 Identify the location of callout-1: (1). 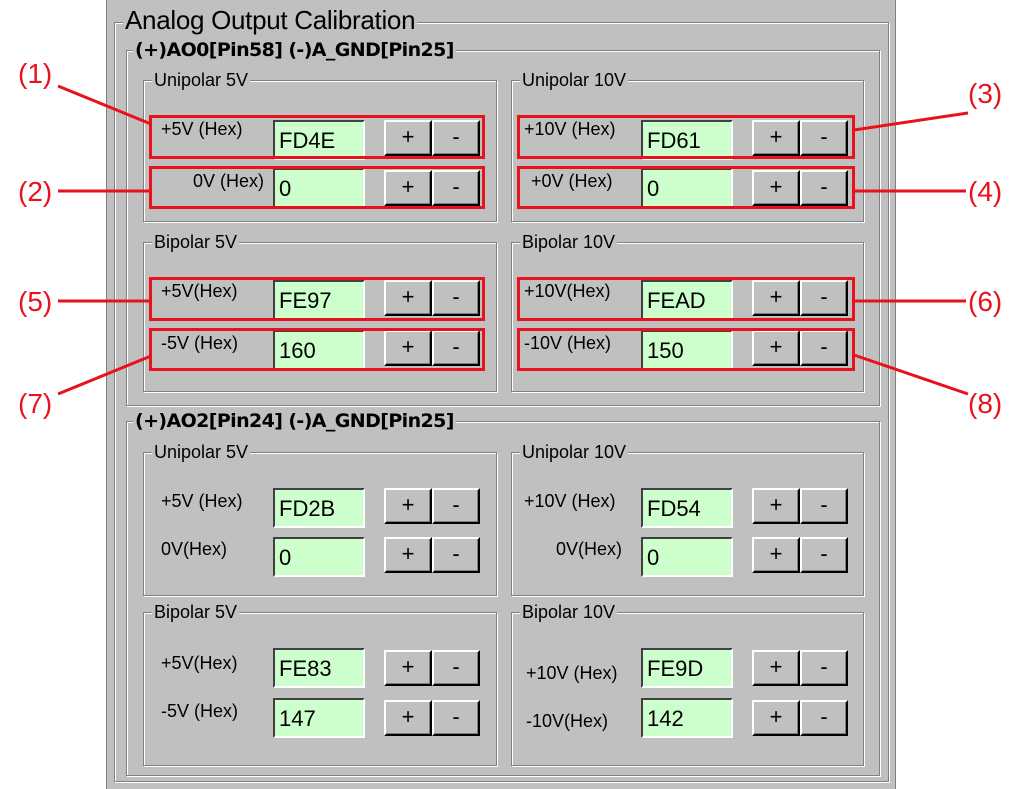
(35, 73).